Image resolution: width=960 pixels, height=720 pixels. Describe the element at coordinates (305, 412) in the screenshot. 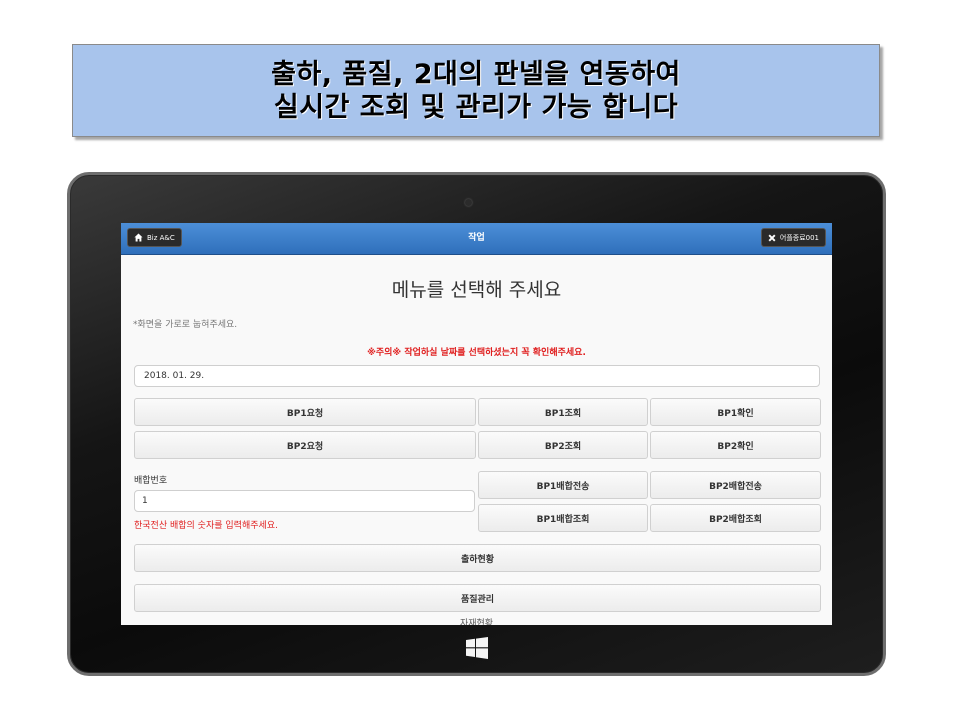

I see `bp1-request-button: BP1요청` at that location.